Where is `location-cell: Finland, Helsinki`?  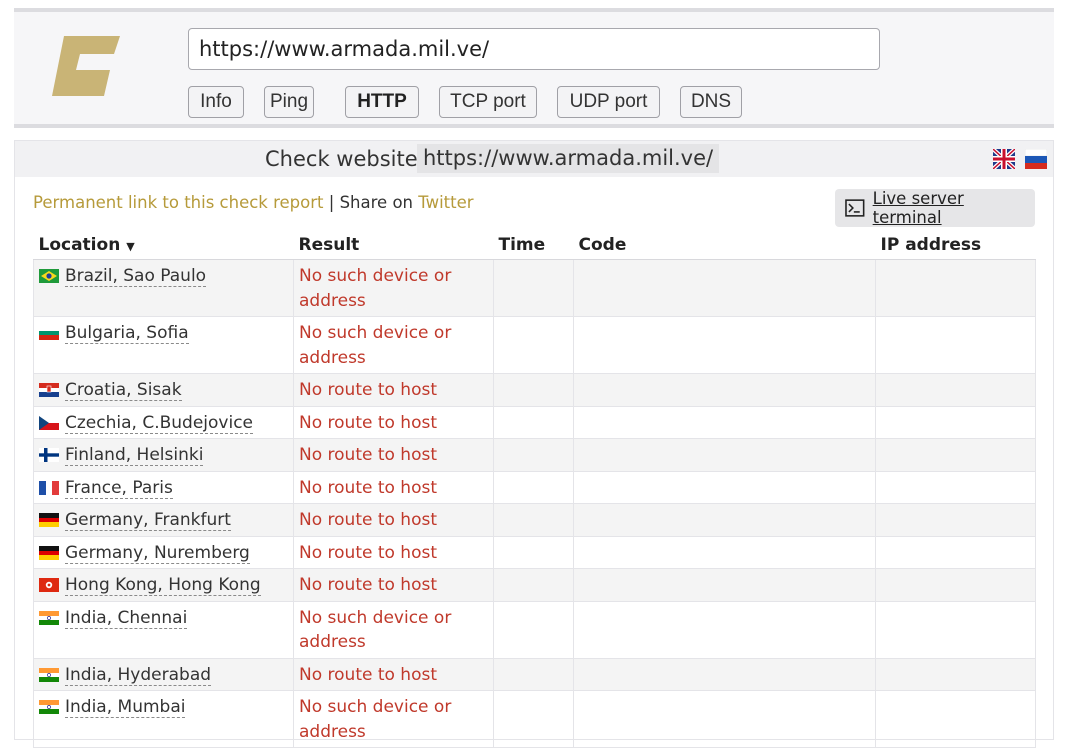
location-cell: Finland, Helsinki is located at coordinates (163, 455).